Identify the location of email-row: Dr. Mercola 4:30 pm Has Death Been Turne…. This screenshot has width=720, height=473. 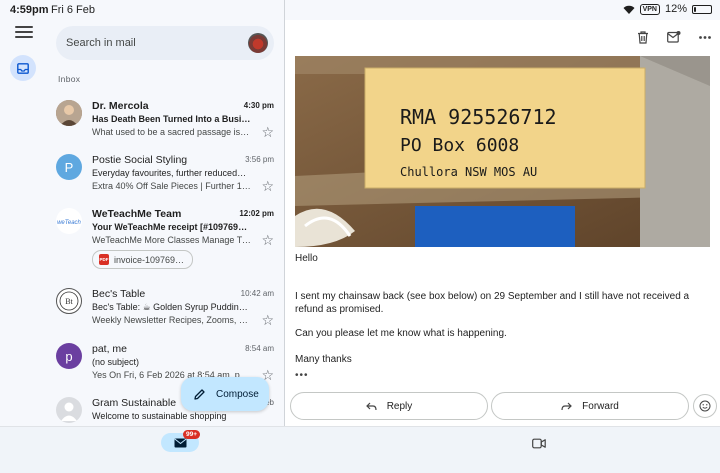
(165, 123).